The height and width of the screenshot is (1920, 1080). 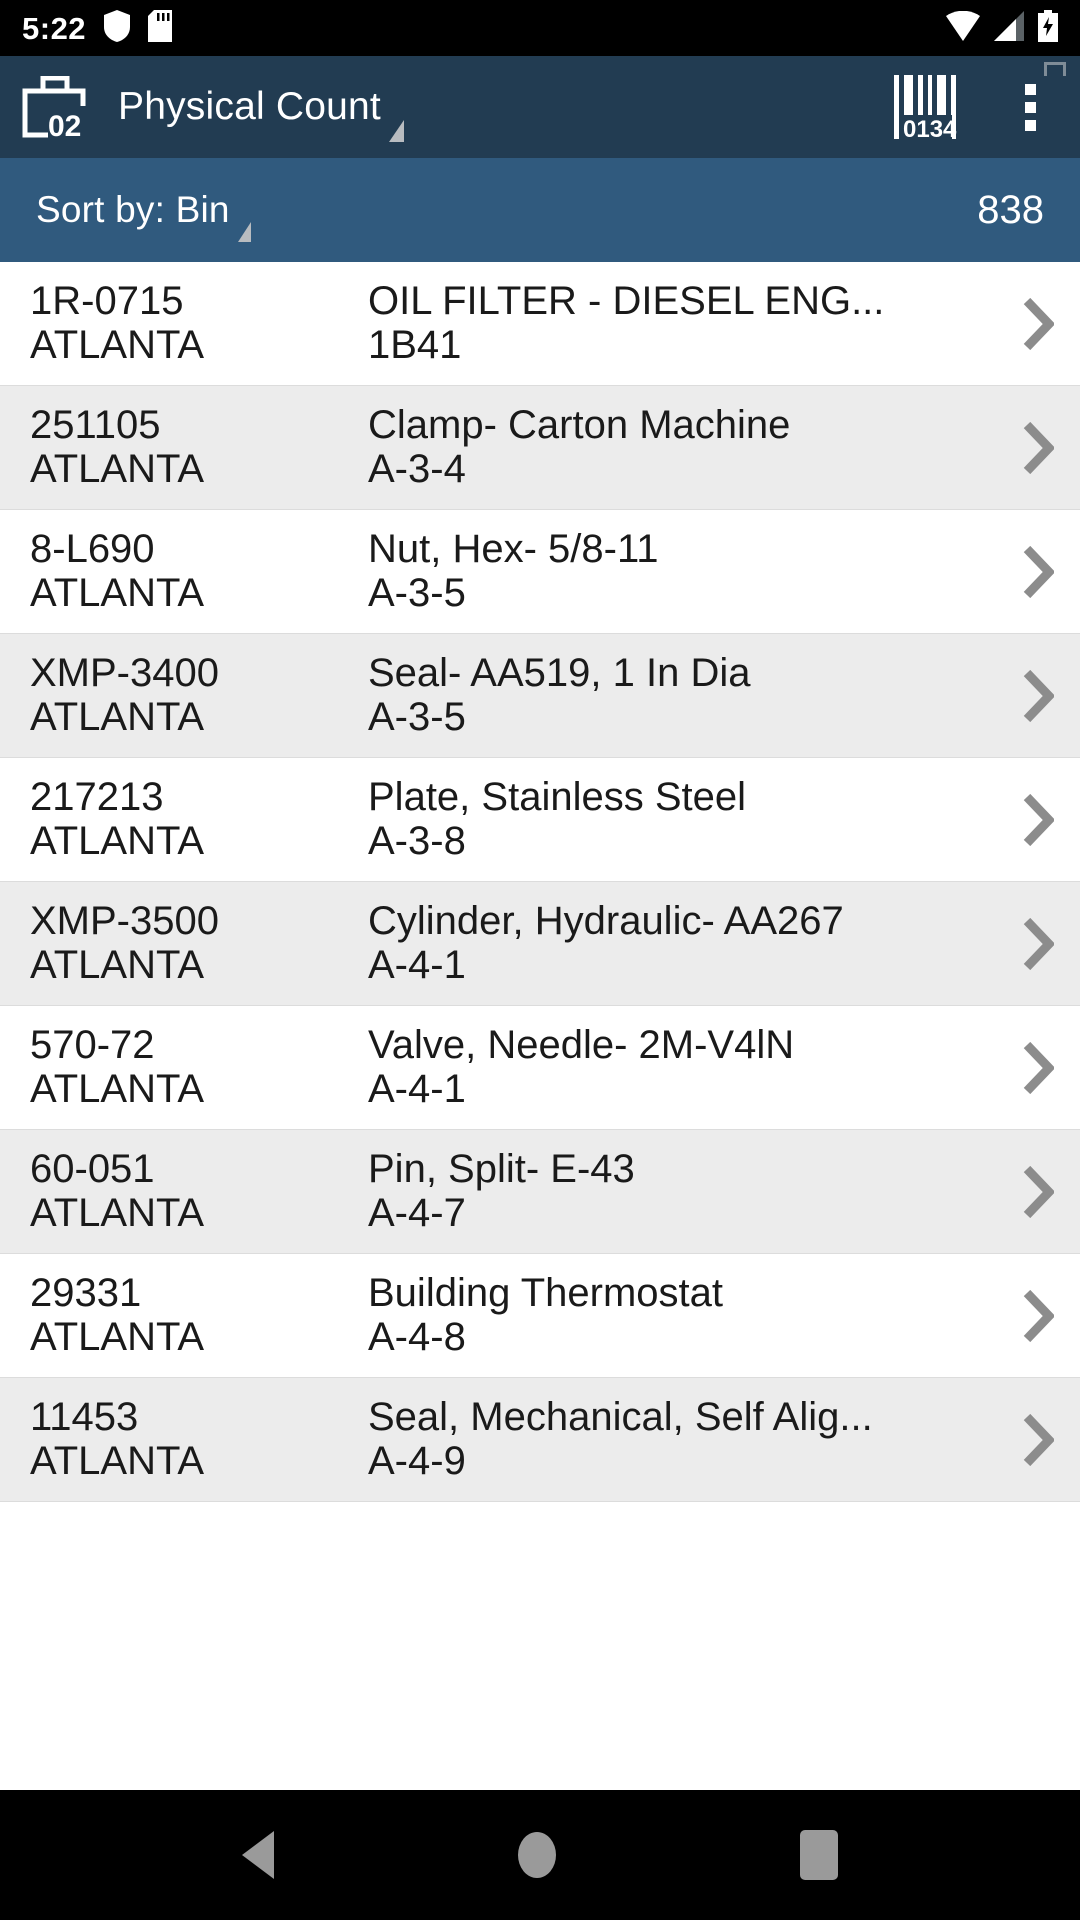 I want to click on item-description: Nut, Hex- 5/8-11, so click(x=513, y=549).